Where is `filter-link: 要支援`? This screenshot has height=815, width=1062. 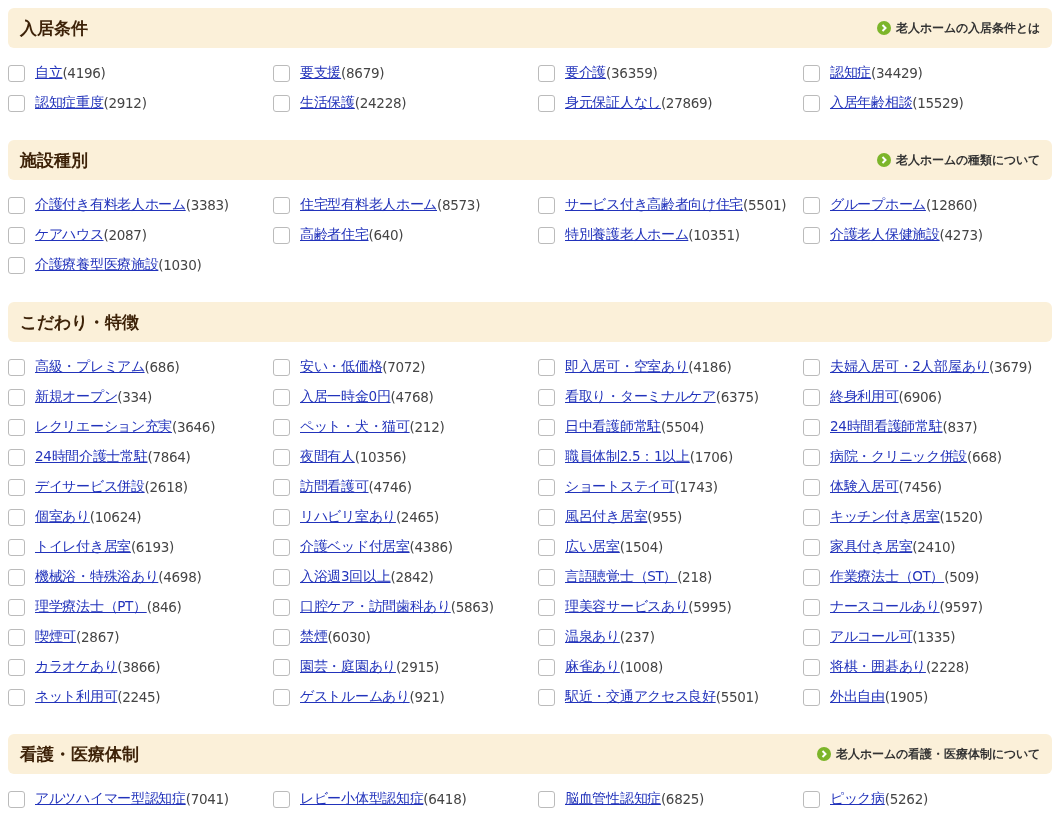 filter-link: 要支援 is located at coordinates (321, 73).